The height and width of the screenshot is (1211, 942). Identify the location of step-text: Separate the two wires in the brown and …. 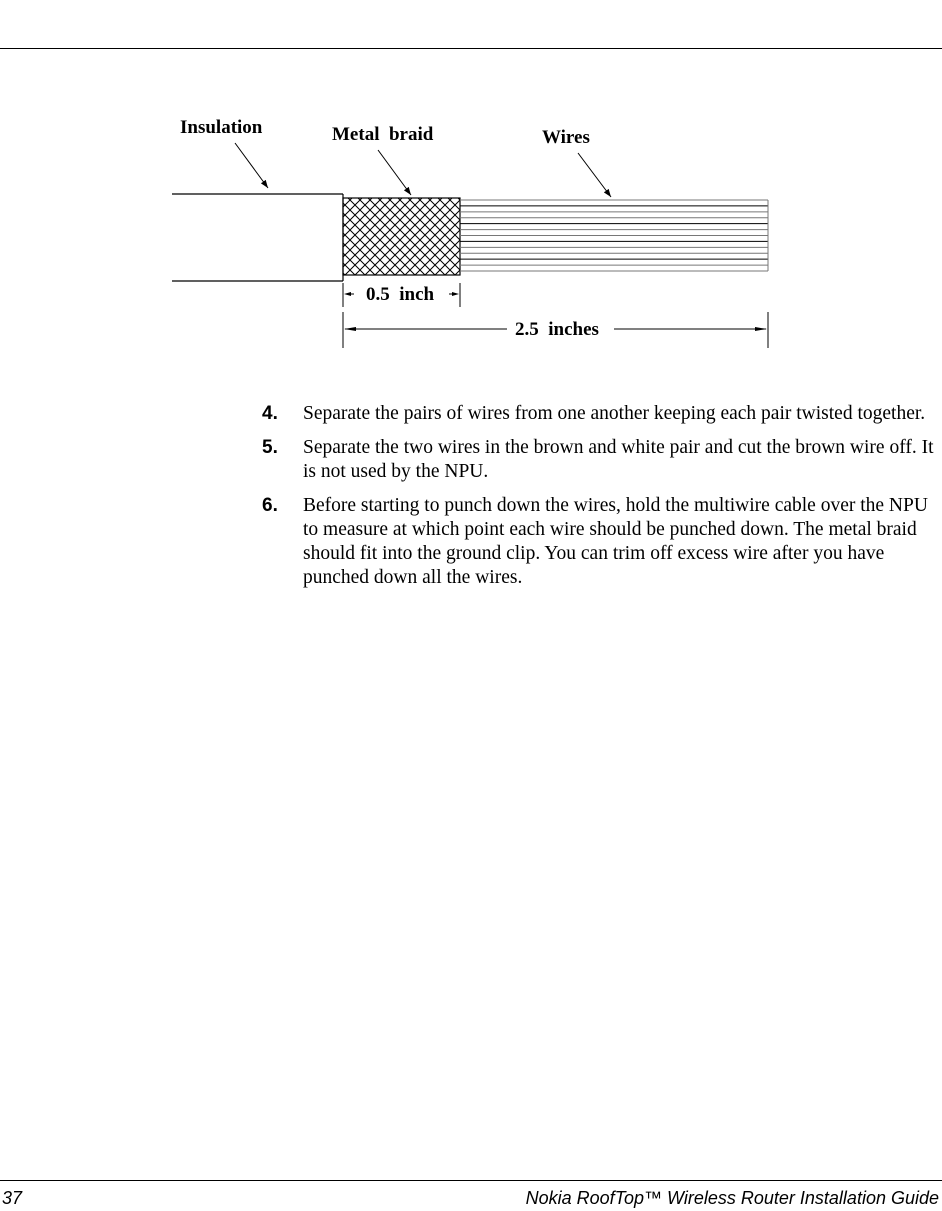
(618, 459).